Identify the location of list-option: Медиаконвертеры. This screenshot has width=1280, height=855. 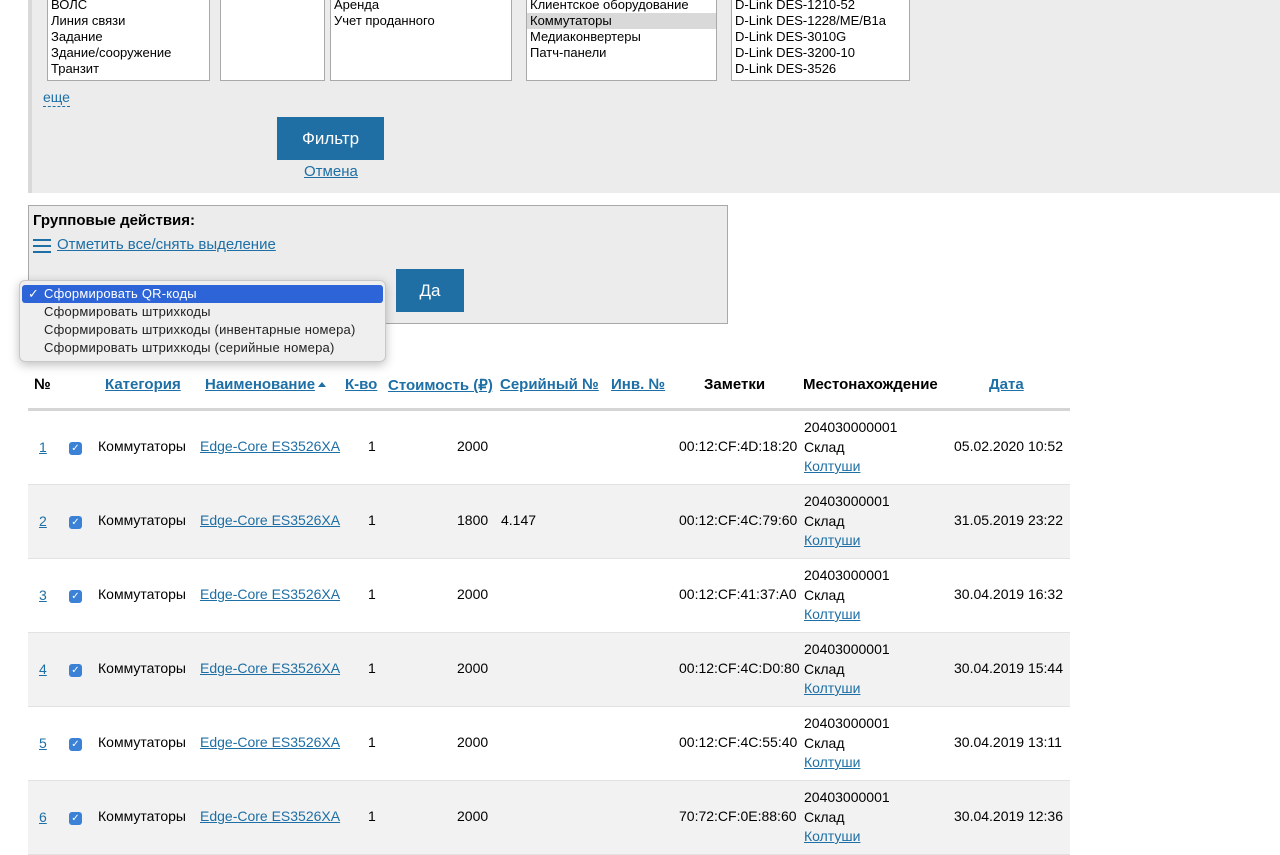
(621, 37).